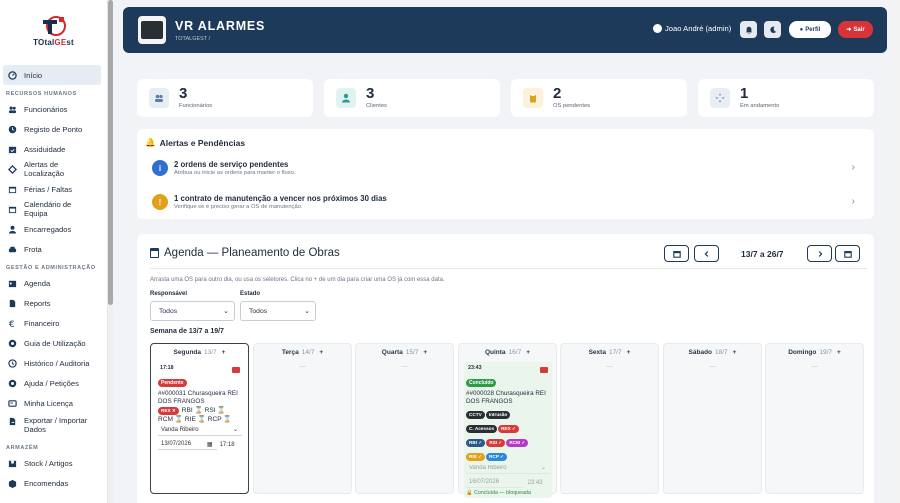 Image resolution: width=900 pixels, height=503 pixels. I want to click on service-tag: RCP ✓, so click(497, 457).